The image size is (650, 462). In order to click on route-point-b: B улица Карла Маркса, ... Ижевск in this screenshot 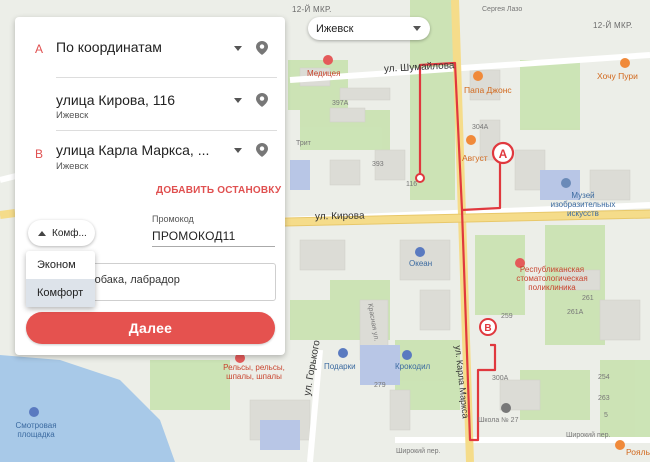, I will do `click(150, 157)`.